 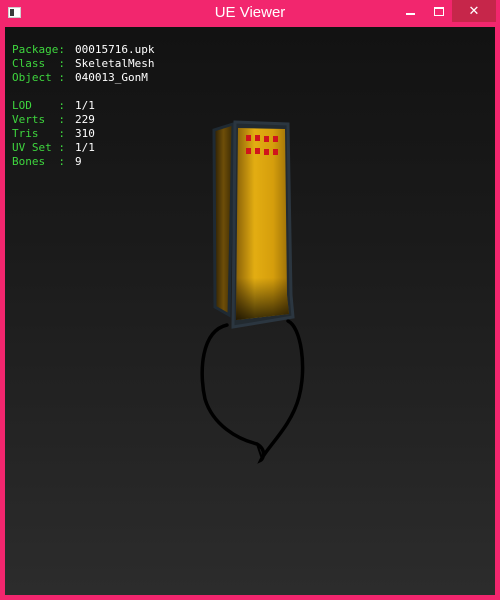 What do you see at coordinates (38, 77) in the screenshot?
I see `info-label: Object :` at bounding box center [38, 77].